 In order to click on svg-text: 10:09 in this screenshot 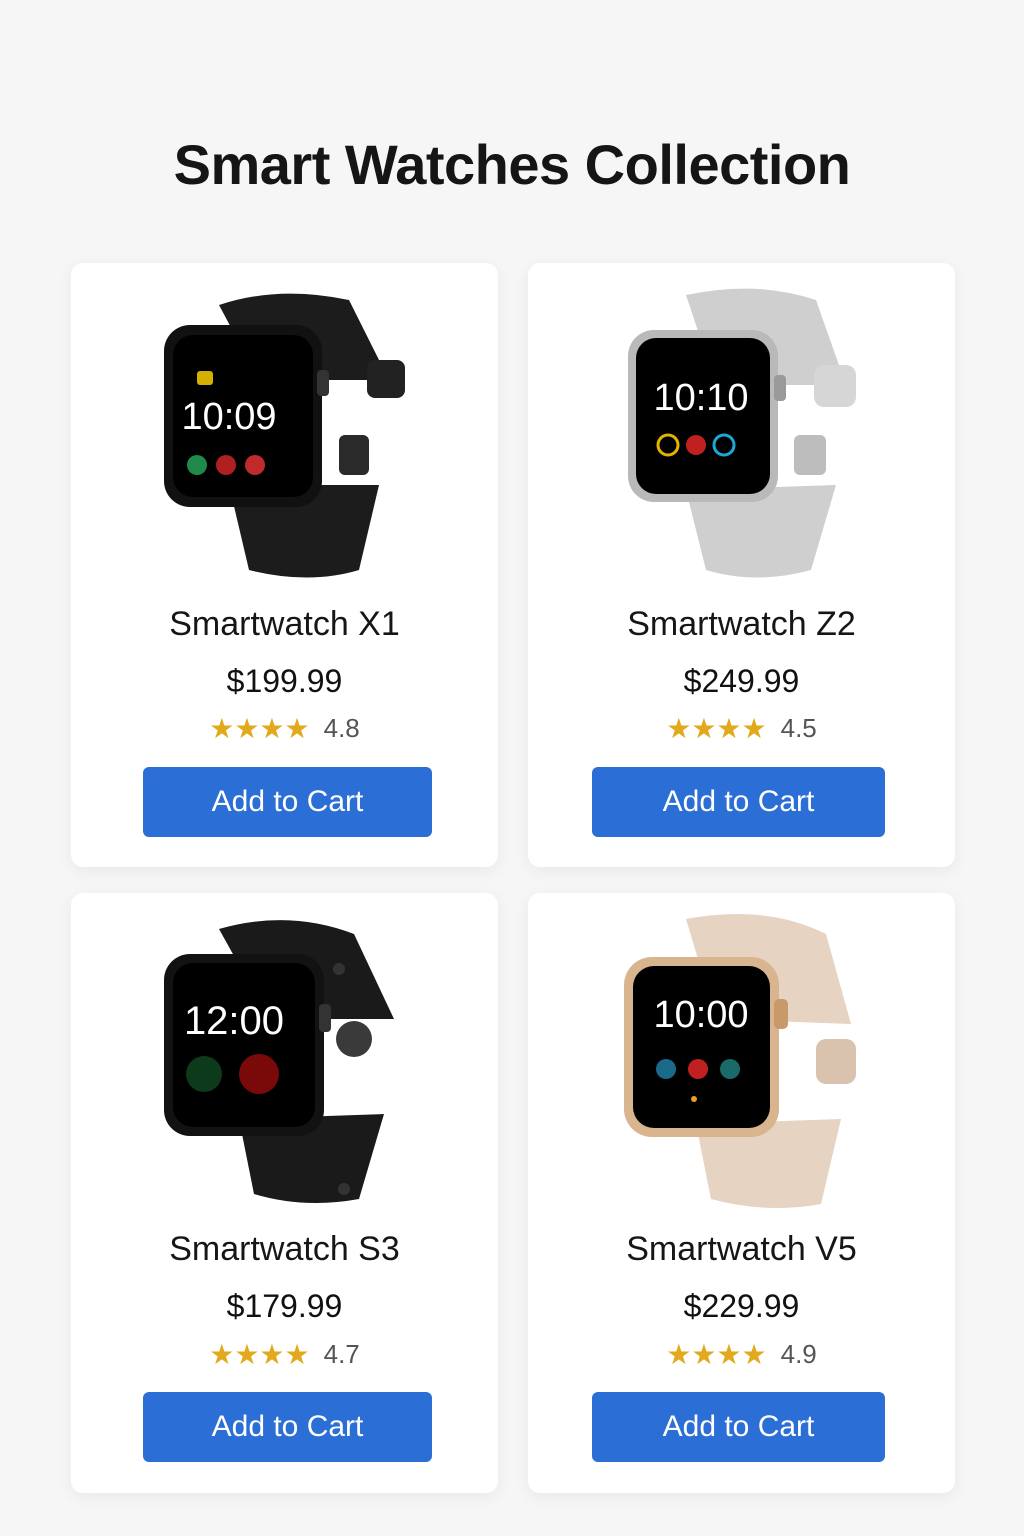, I will do `click(228, 417)`.